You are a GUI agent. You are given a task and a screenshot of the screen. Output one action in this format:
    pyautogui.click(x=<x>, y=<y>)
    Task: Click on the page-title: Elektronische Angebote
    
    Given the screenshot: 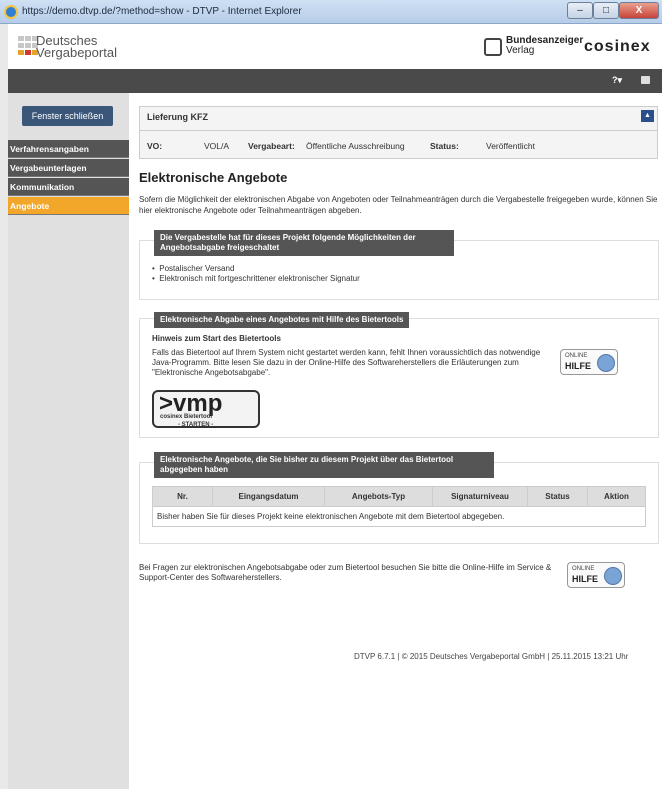 What is the action you would take?
    pyautogui.click(x=213, y=177)
    